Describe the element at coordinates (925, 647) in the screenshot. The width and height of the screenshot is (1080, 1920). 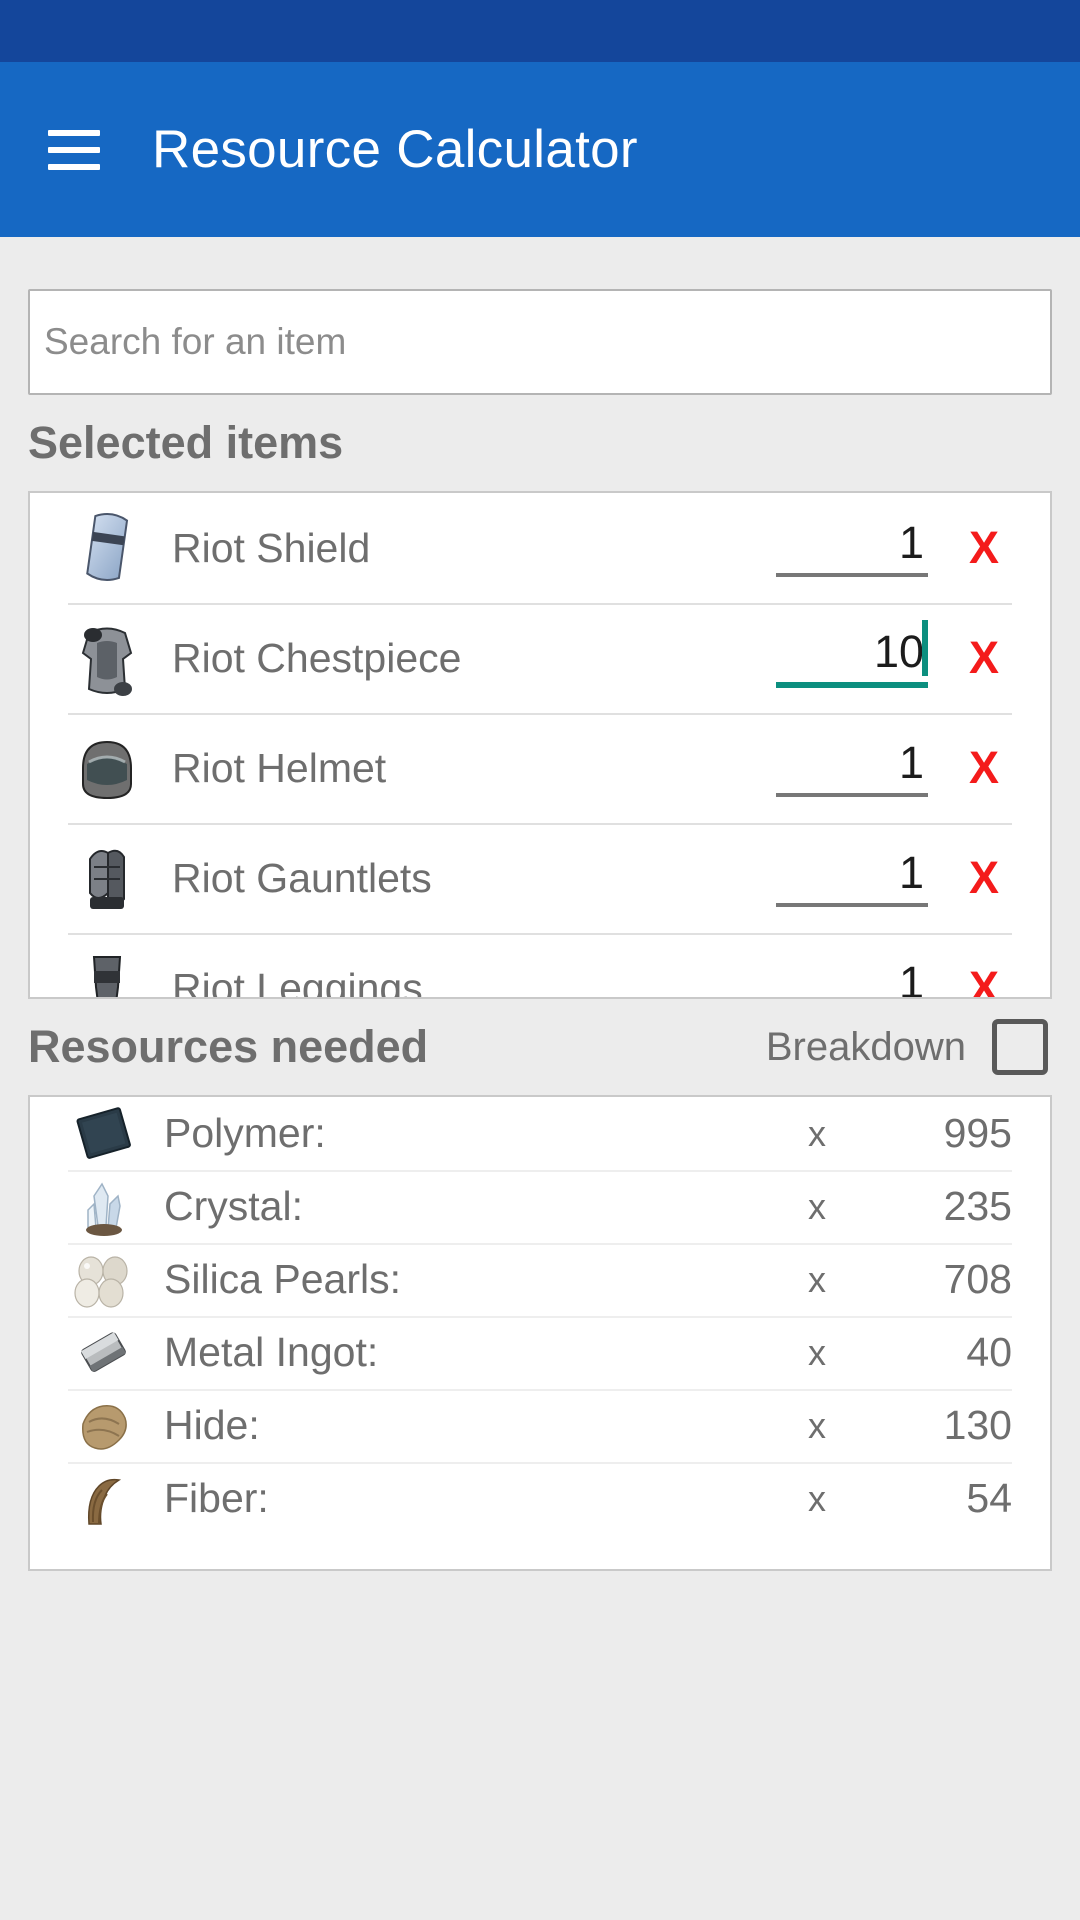
I see `text-cursor` at that location.